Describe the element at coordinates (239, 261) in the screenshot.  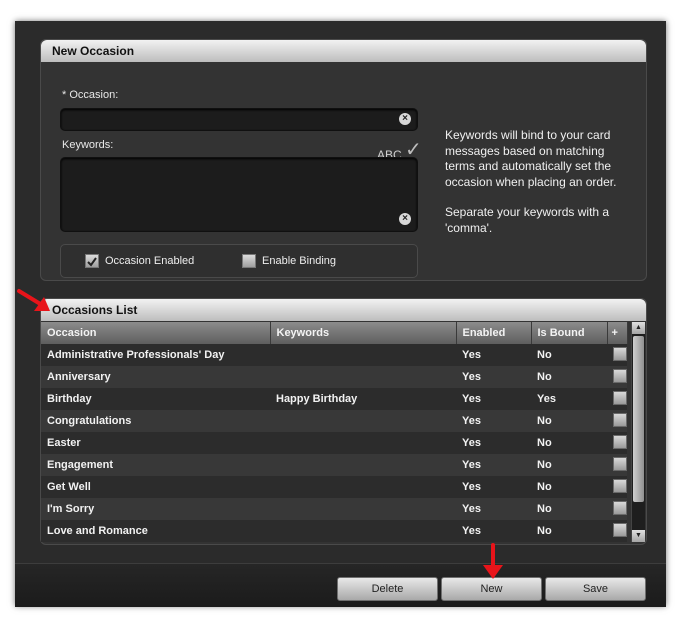
I see `options-box: Occasion Enabled Enable Binding` at that location.